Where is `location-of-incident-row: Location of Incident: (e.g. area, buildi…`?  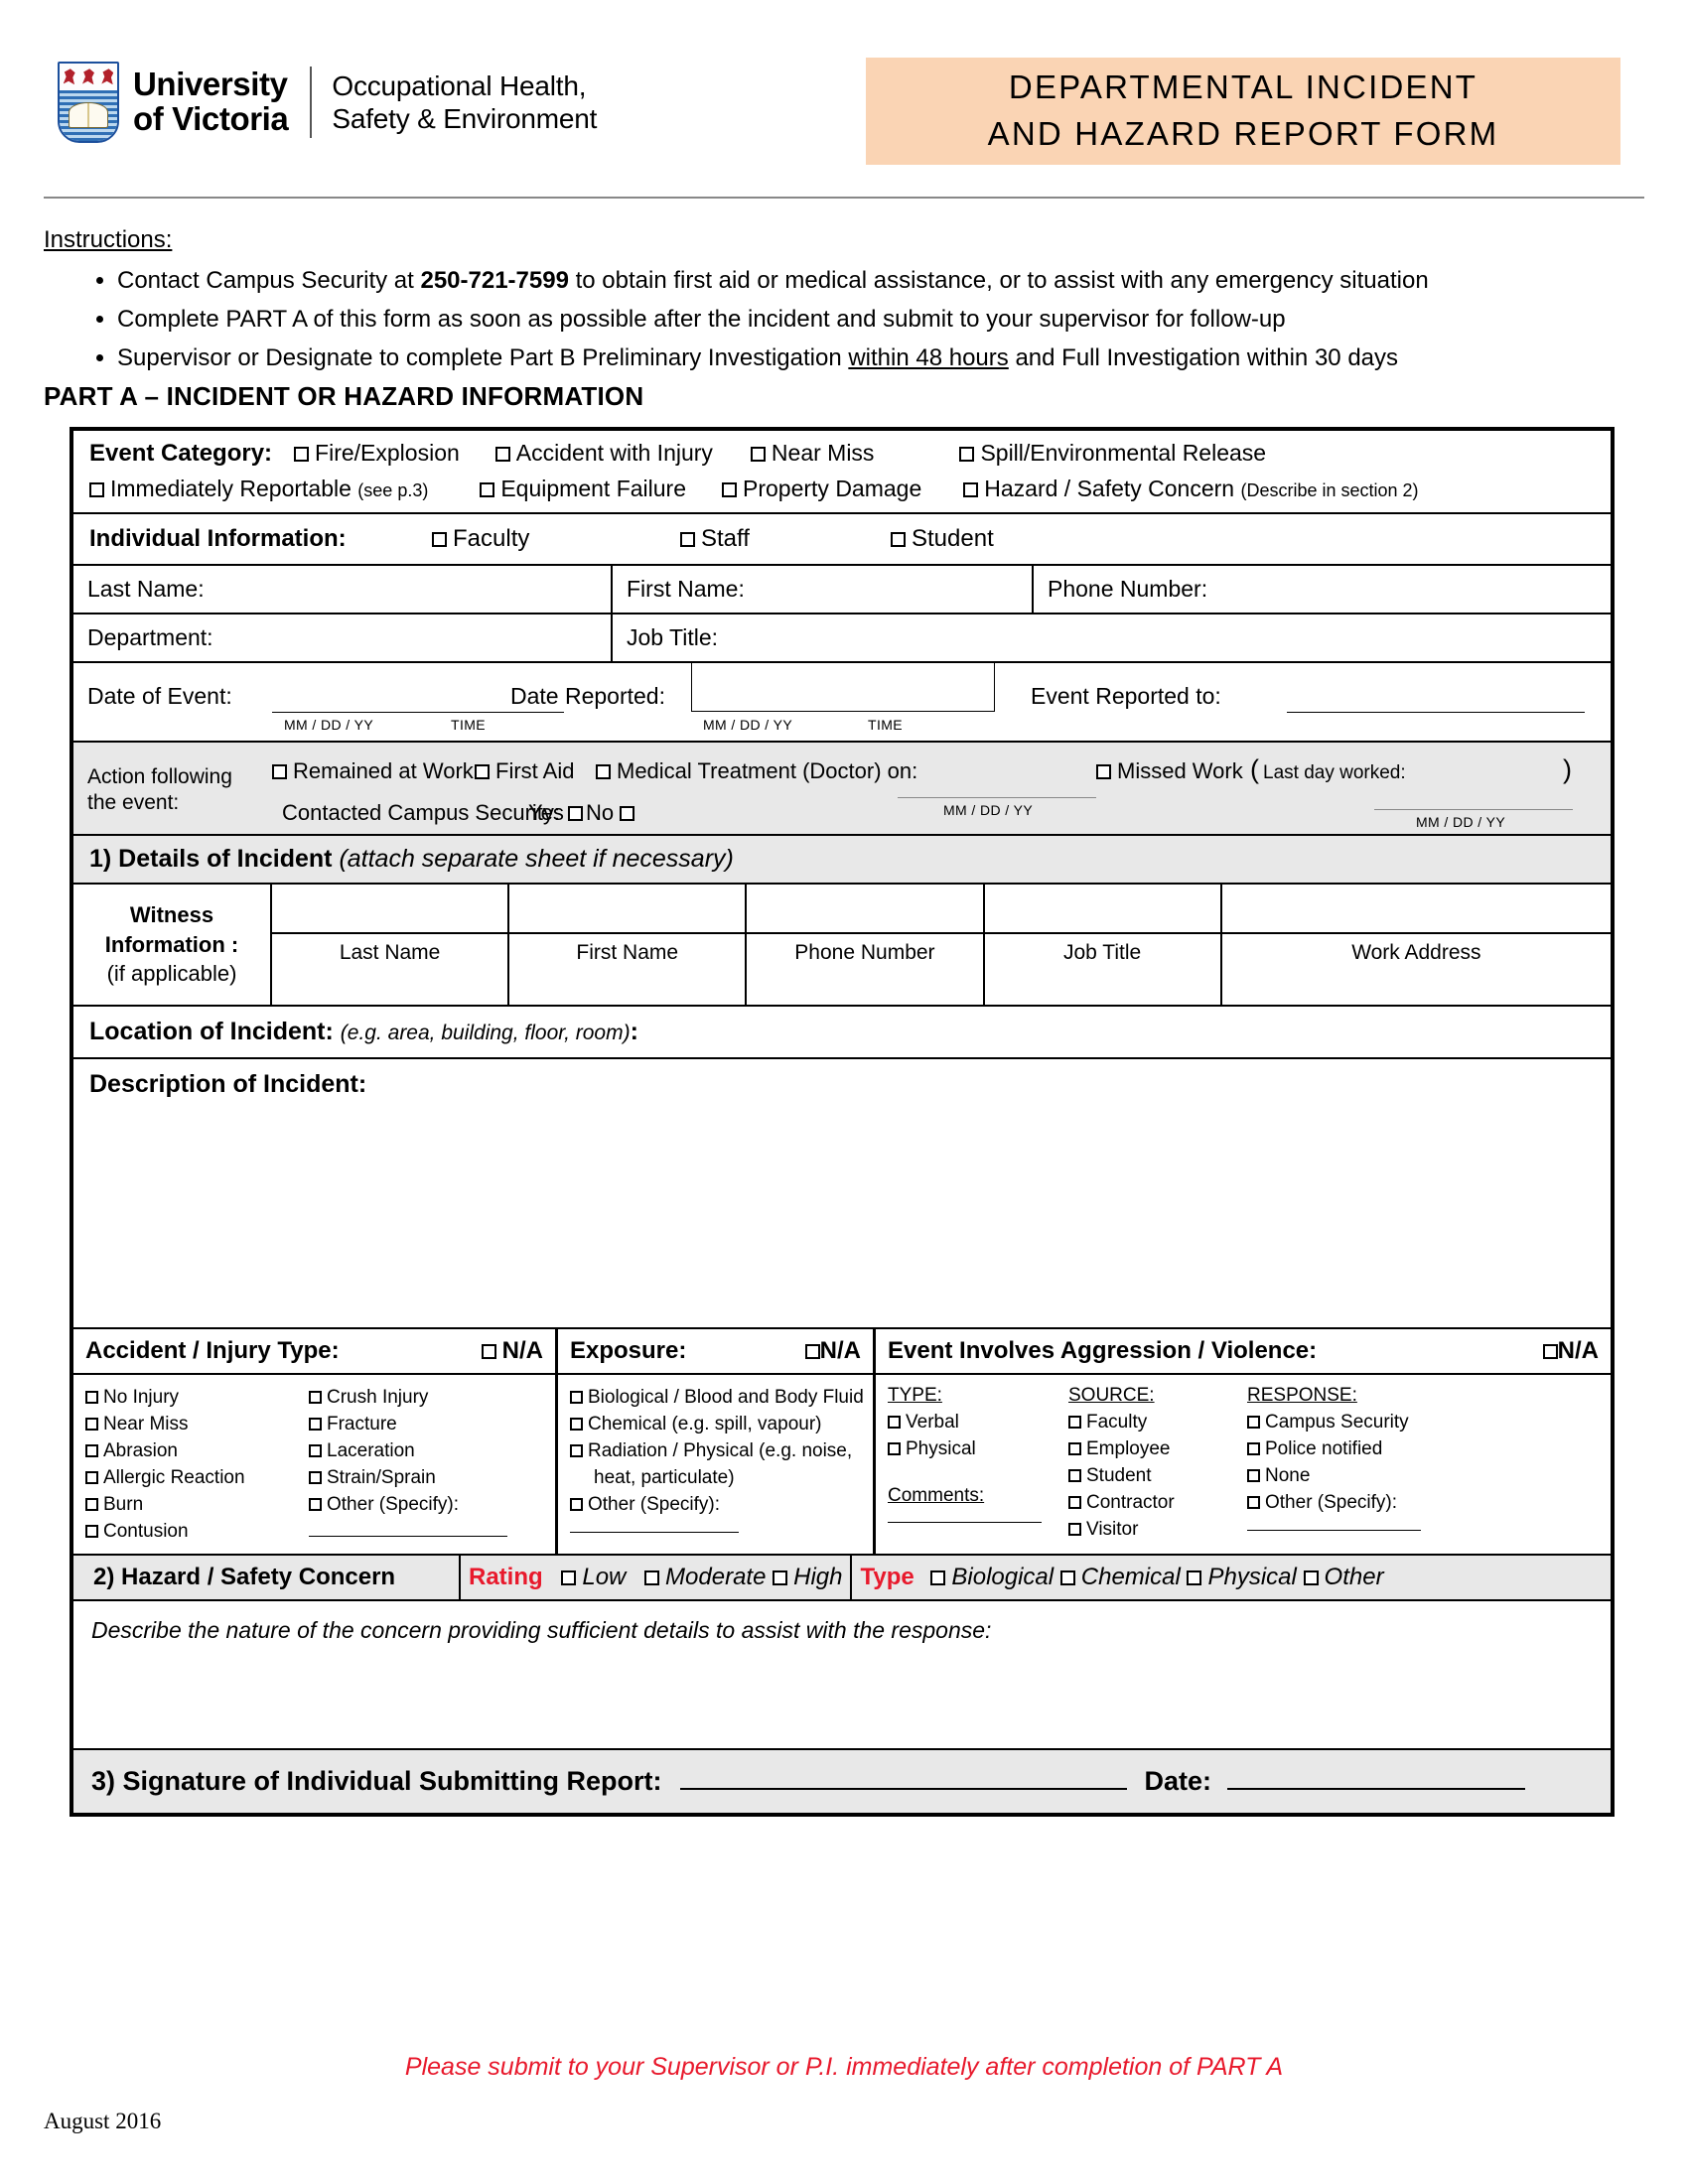 location-of-incident-row: Location of Incident: (e.g. area, buildi… is located at coordinates (842, 1033).